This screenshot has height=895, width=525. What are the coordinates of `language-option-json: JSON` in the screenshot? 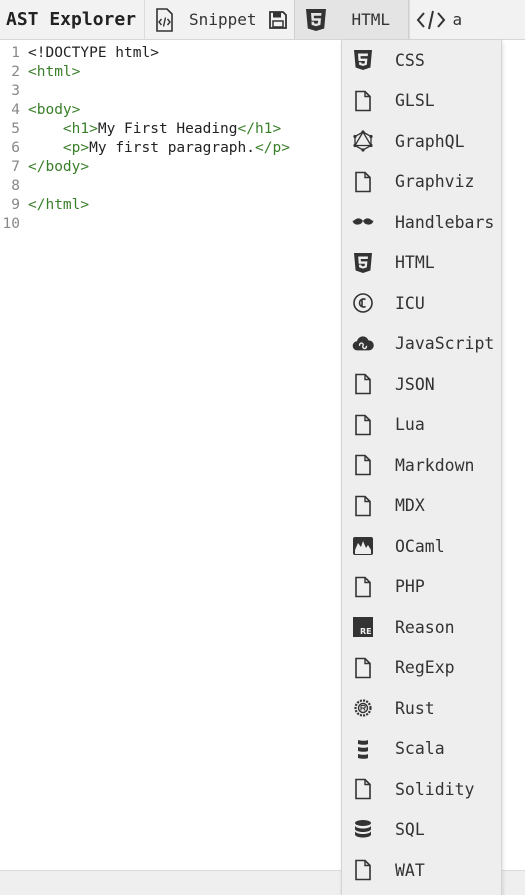 It's located at (421, 384).